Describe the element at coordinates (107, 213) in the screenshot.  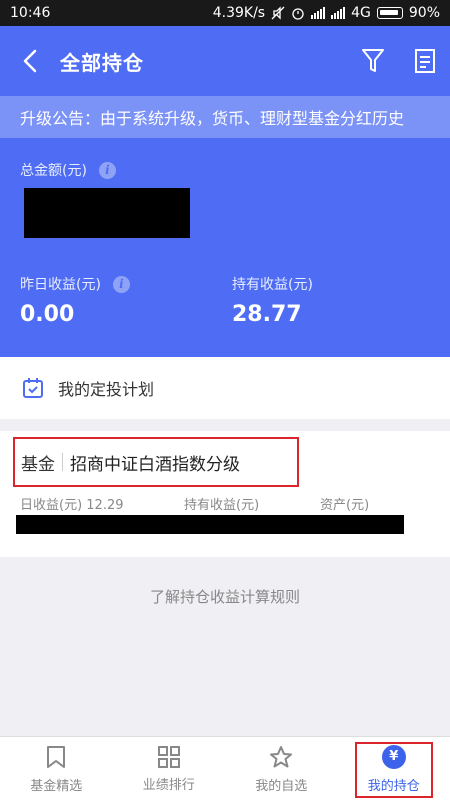
I see `total-amount-redacted` at that location.